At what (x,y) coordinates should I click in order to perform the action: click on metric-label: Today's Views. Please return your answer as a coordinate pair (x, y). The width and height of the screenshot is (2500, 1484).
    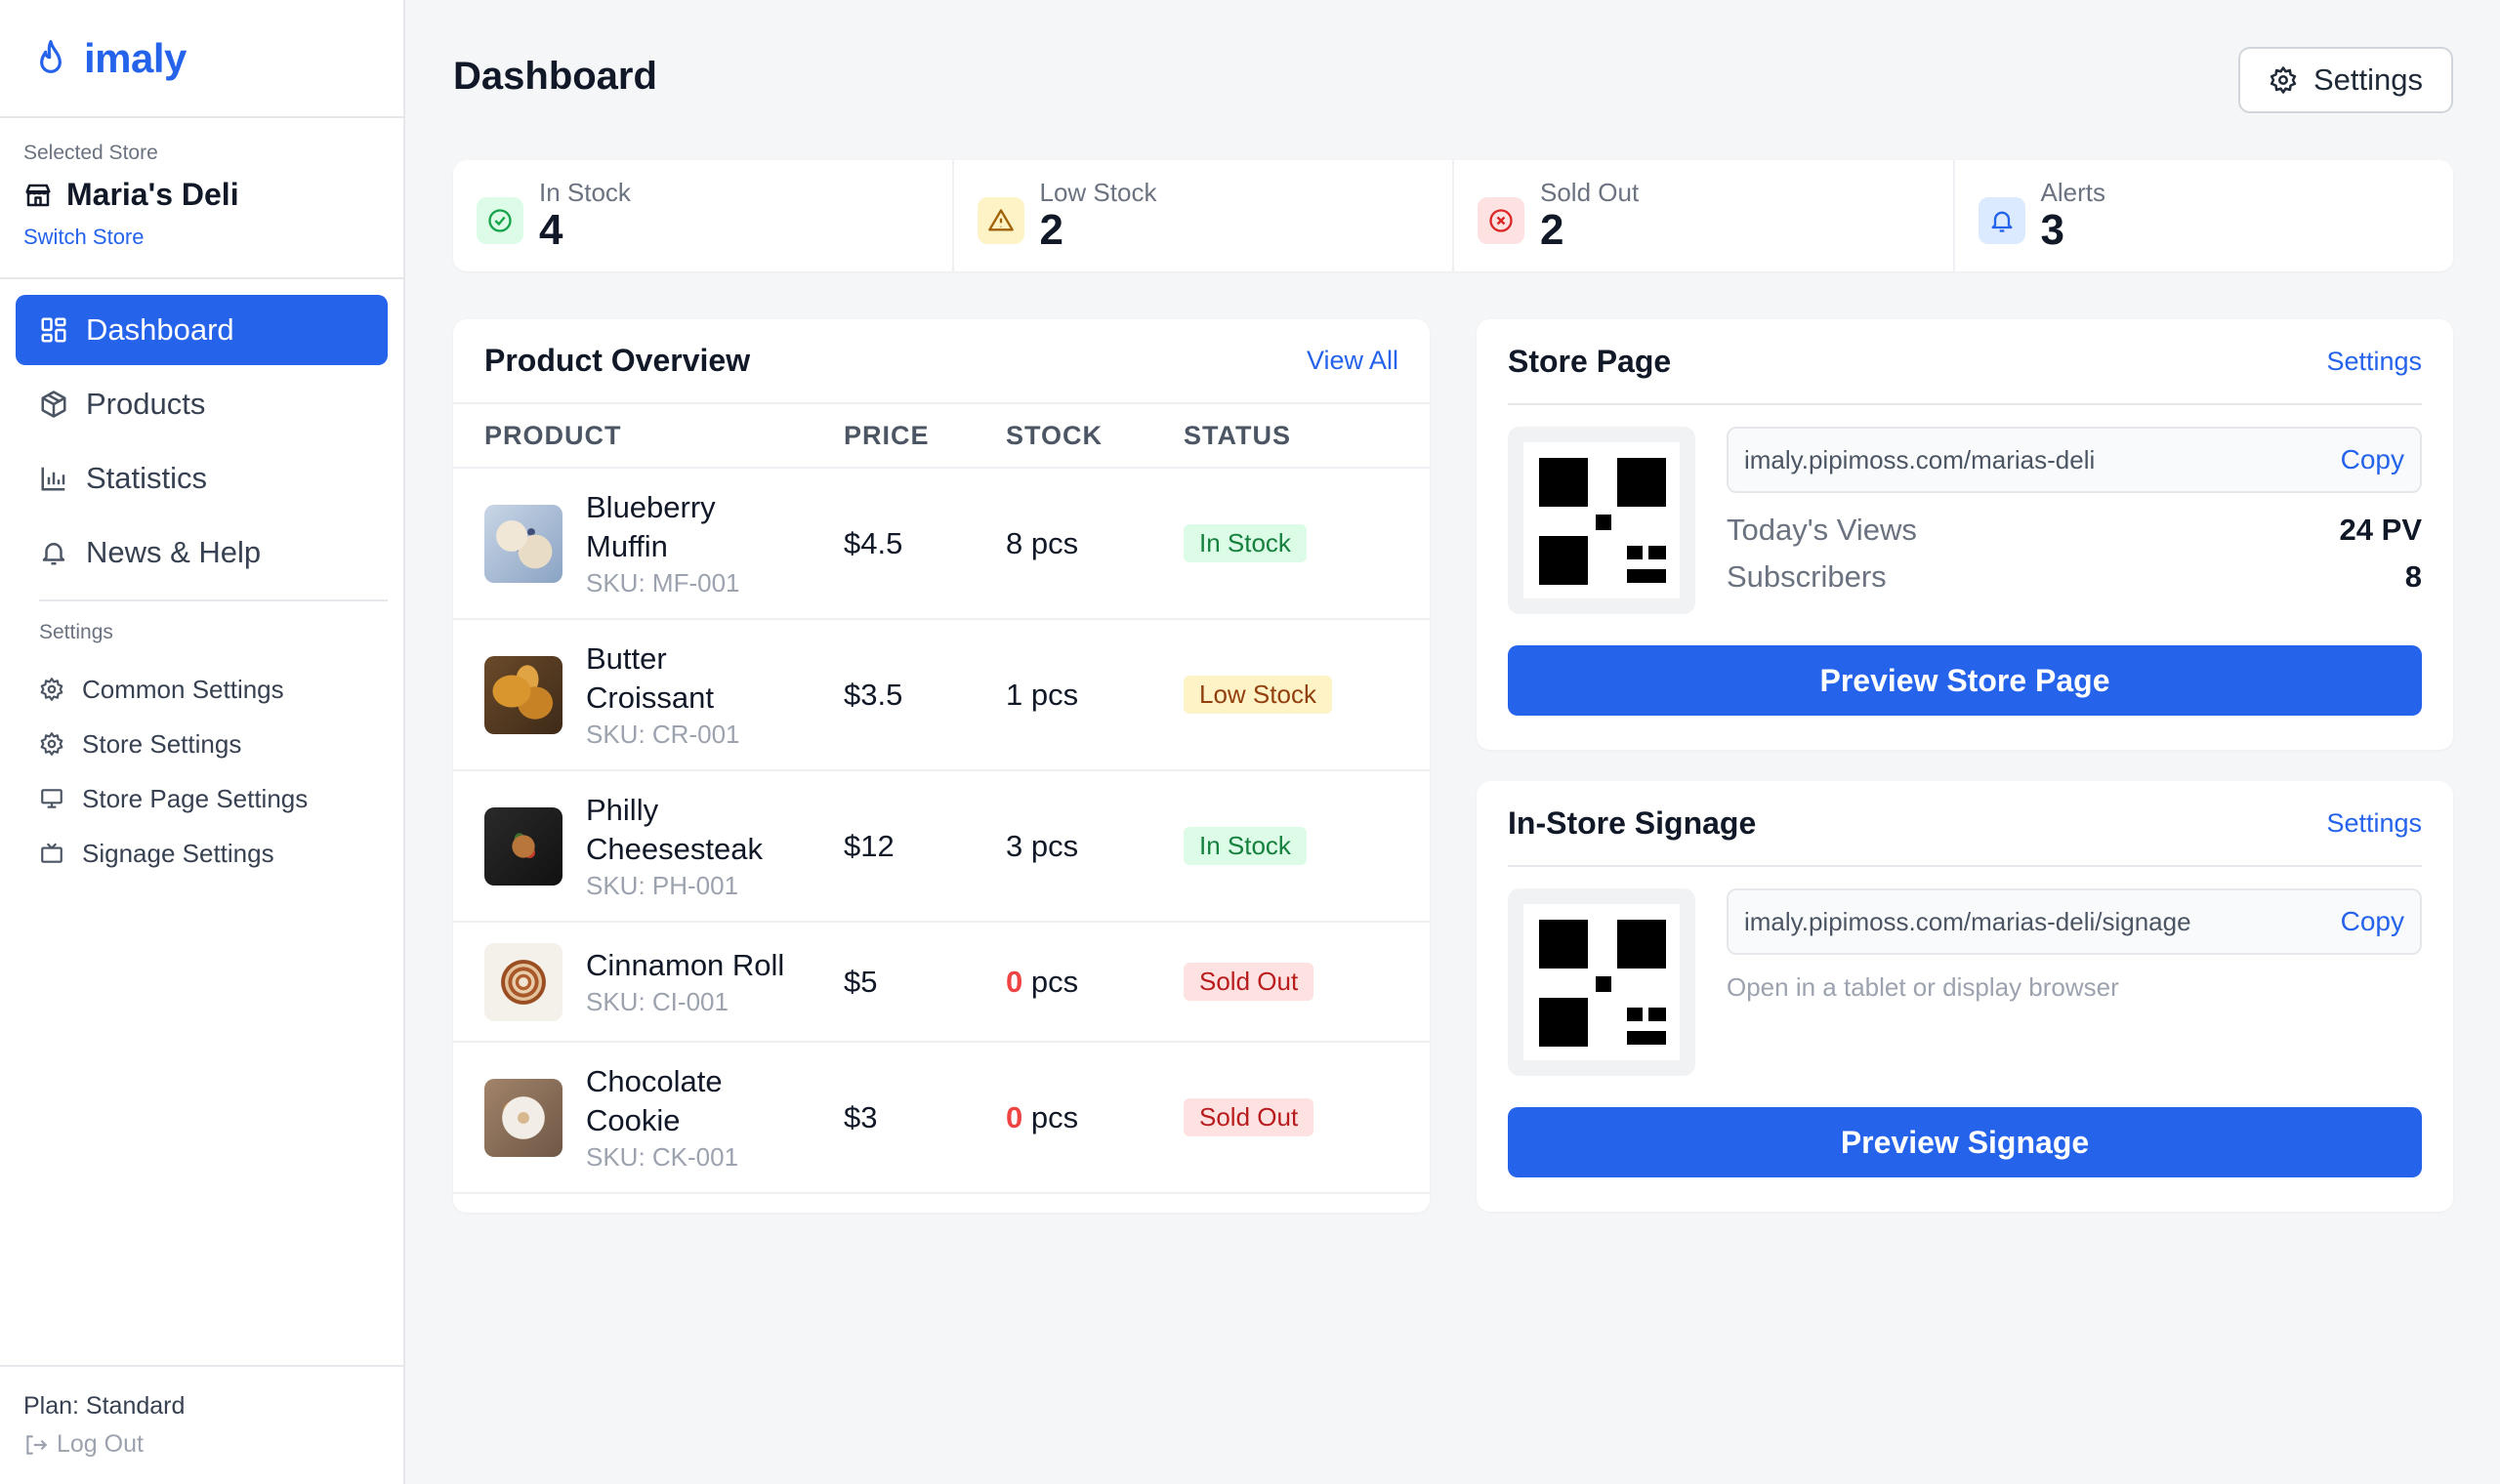
    Looking at the image, I should click on (1822, 530).